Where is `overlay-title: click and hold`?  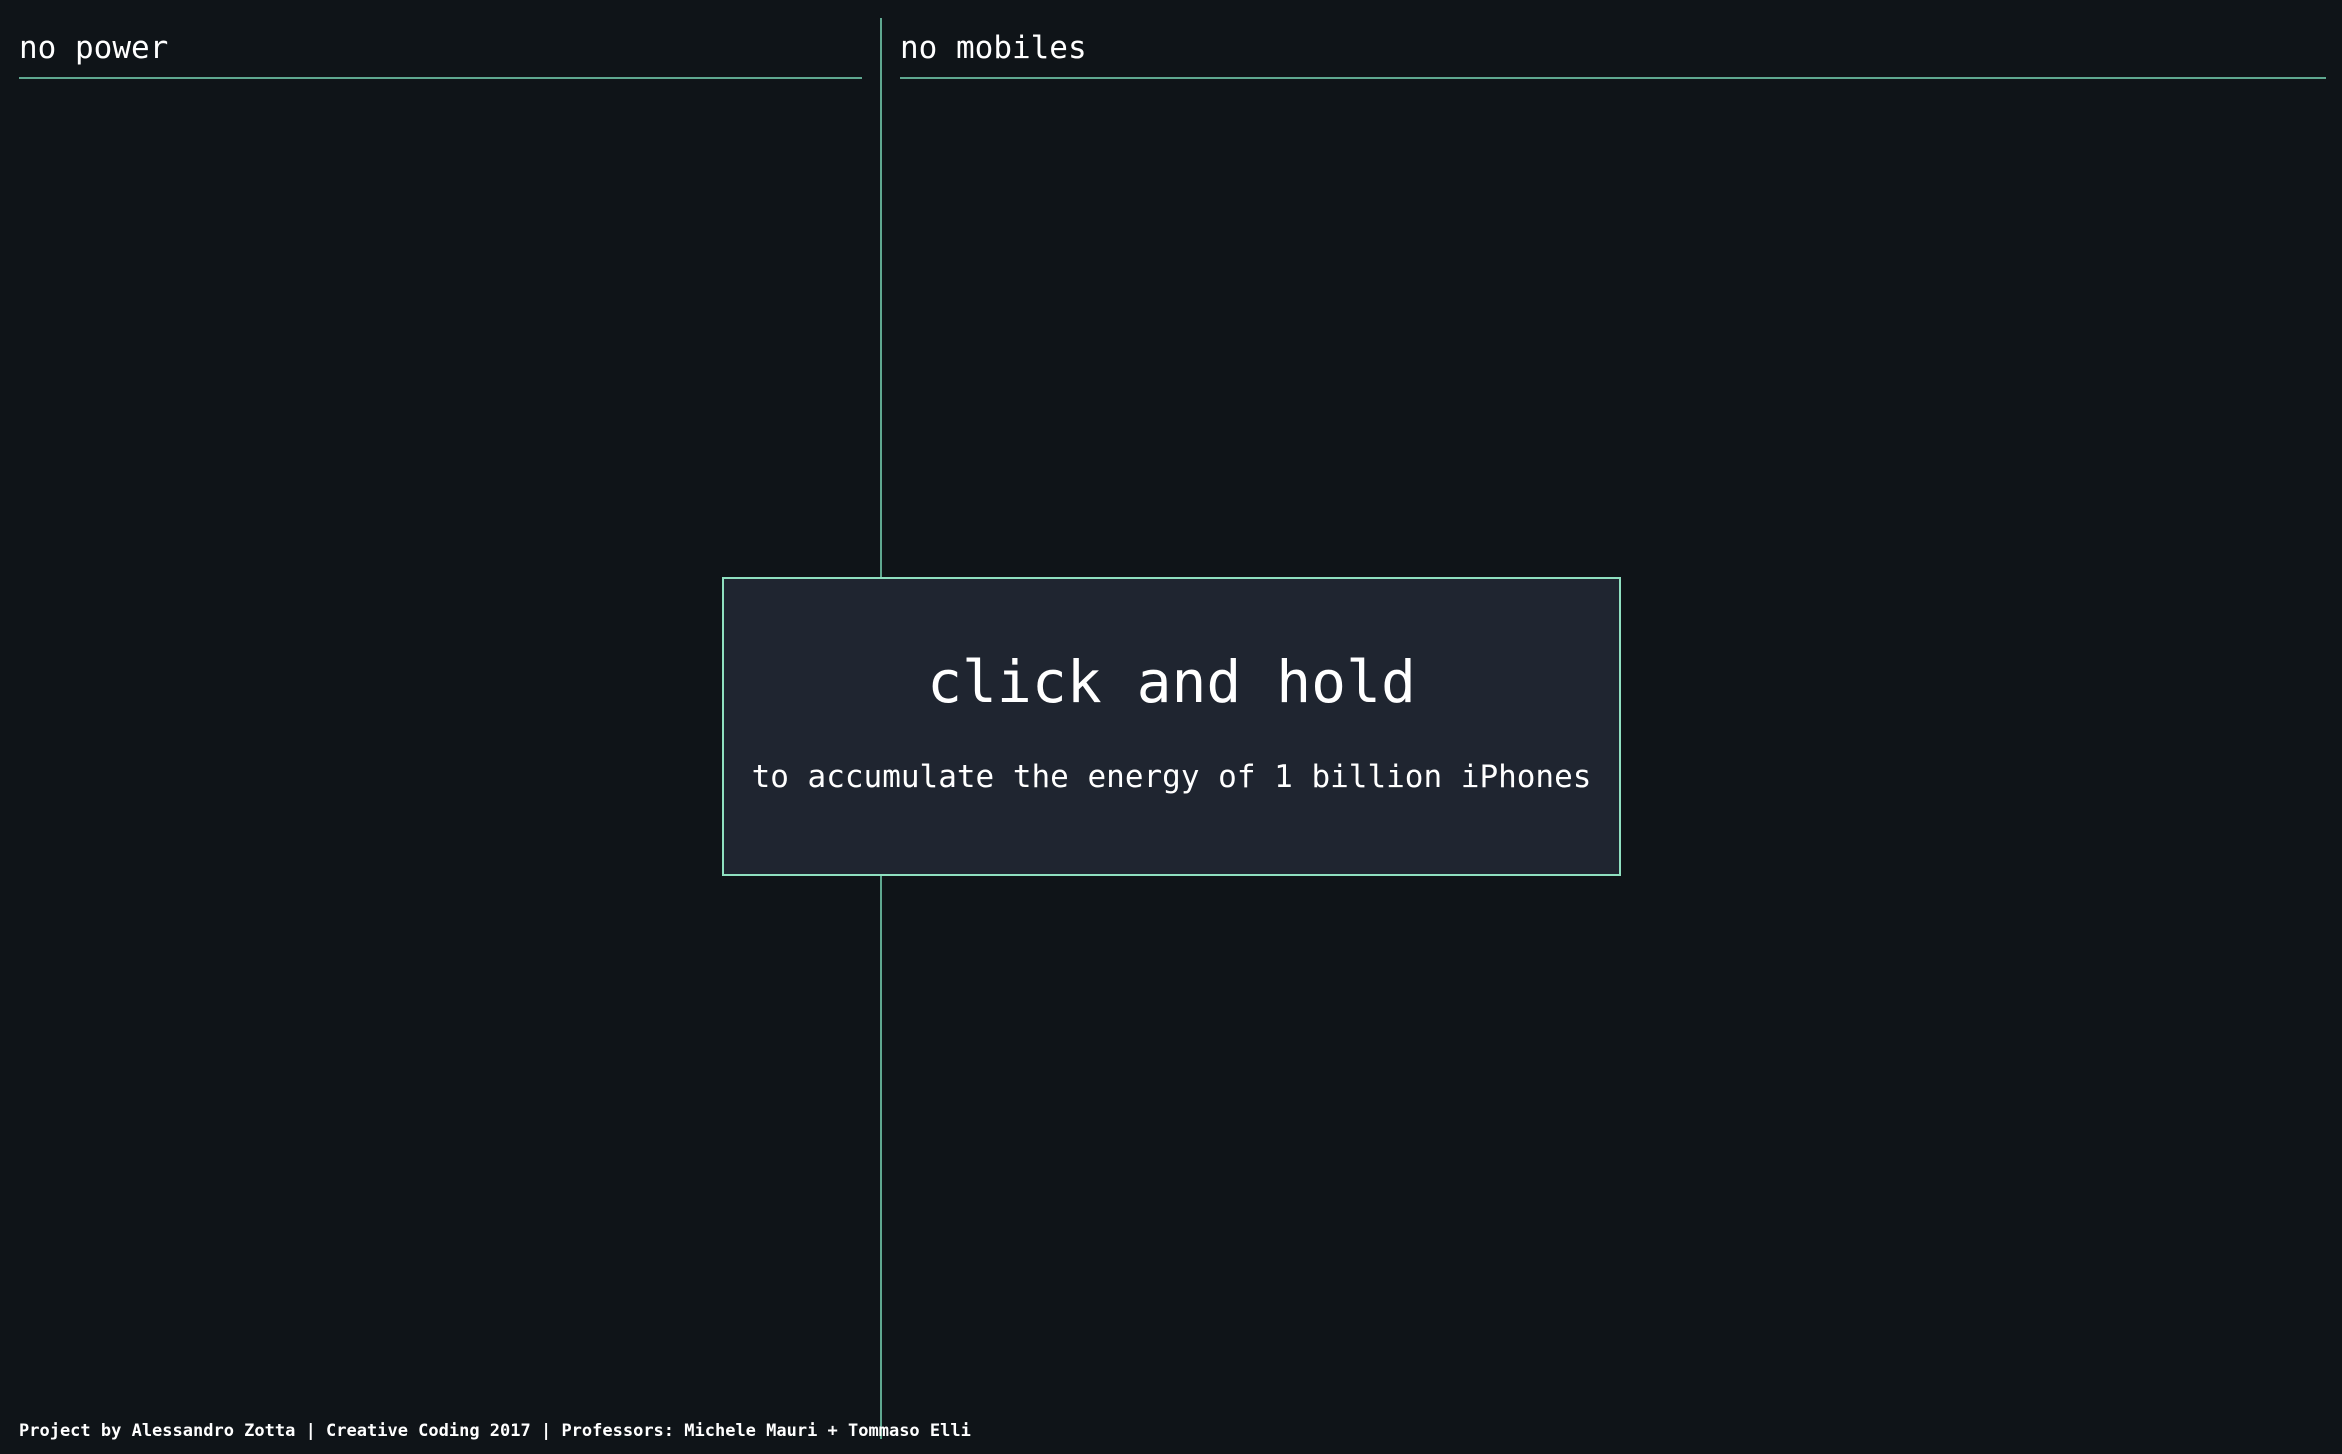 overlay-title: click and hold is located at coordinates (1171, 682).